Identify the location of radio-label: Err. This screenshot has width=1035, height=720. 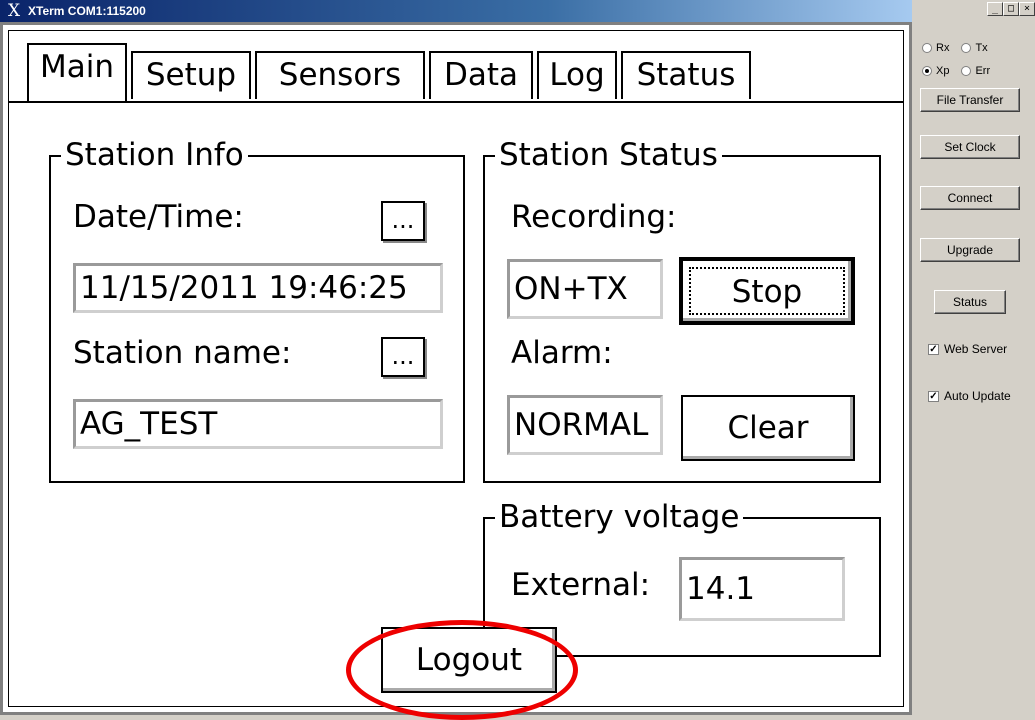
(983, 71).